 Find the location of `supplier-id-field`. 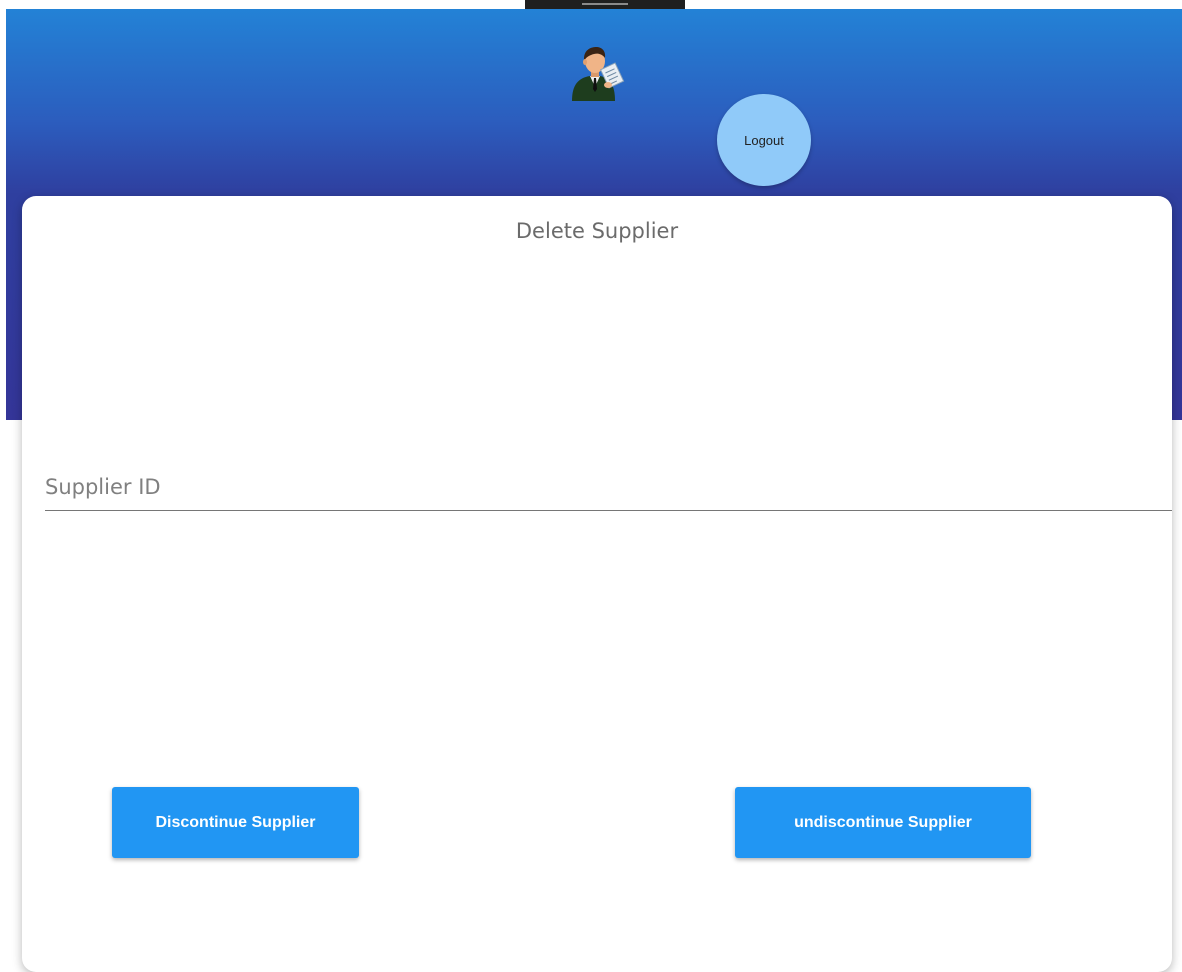

supplier-id-field is located at coordinates (608, 488).